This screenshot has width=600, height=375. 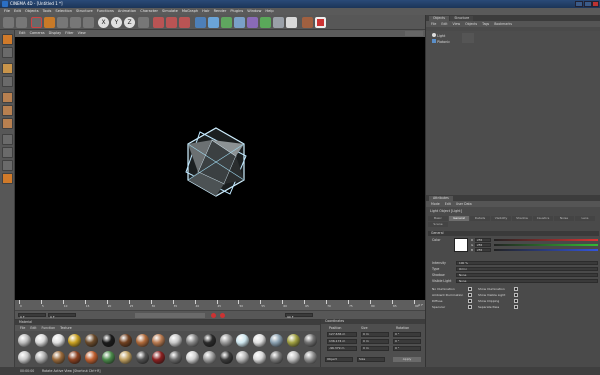 What do you see at coordinates (63, 11) in the screenshot?
I see `menu-item-selection: Selection` at bounding box center [63, 11].